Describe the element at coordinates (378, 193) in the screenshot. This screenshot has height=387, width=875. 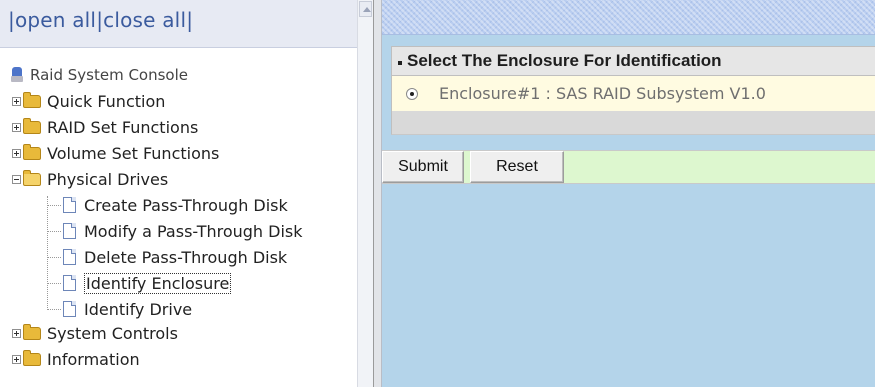
I see `frame-divider` at that location.